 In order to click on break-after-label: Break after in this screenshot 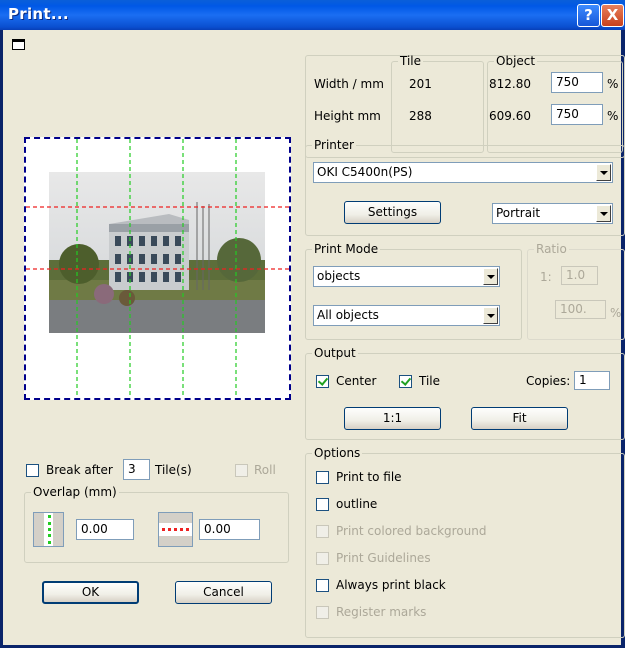, I will do `click(79, 470)`.